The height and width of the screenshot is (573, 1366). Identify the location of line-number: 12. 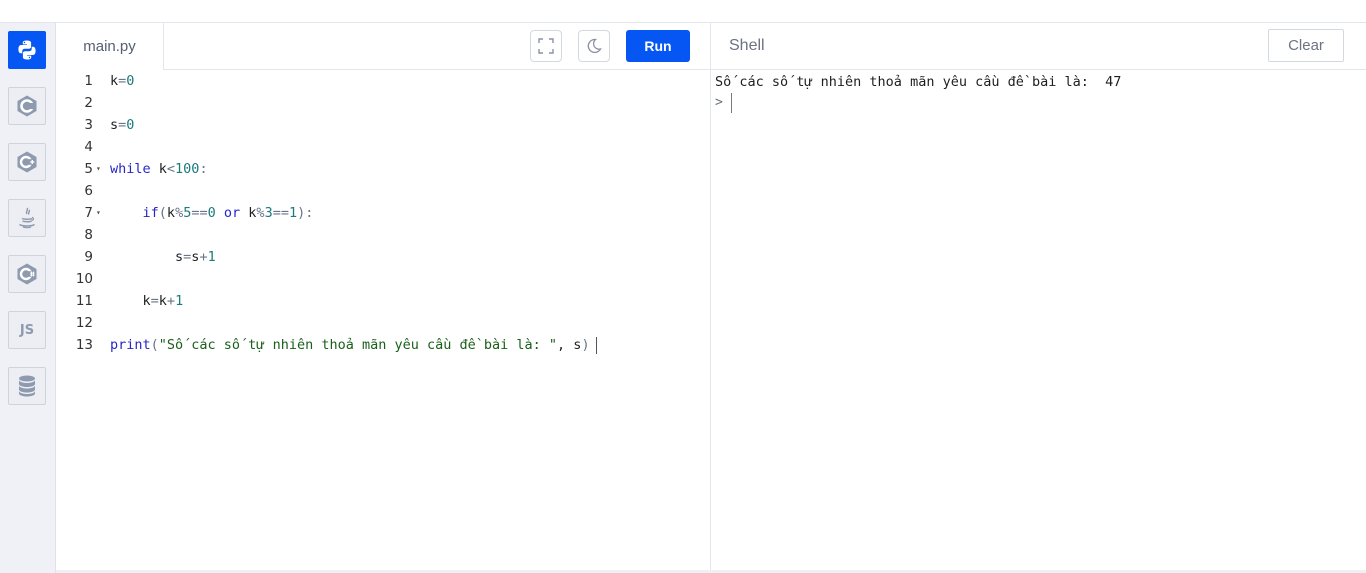
(84, 323).